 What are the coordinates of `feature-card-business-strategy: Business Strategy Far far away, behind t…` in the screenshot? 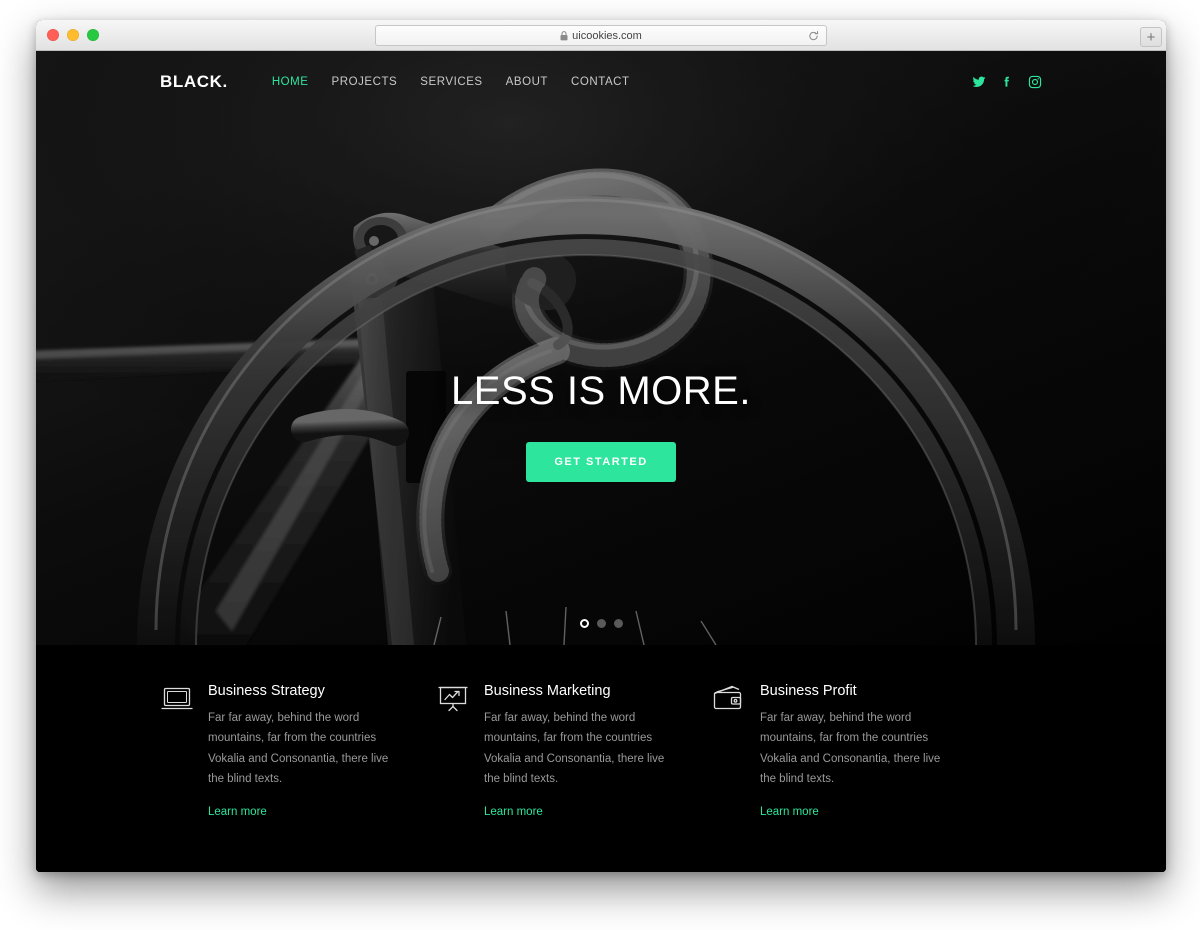 It's located at (298, 777).